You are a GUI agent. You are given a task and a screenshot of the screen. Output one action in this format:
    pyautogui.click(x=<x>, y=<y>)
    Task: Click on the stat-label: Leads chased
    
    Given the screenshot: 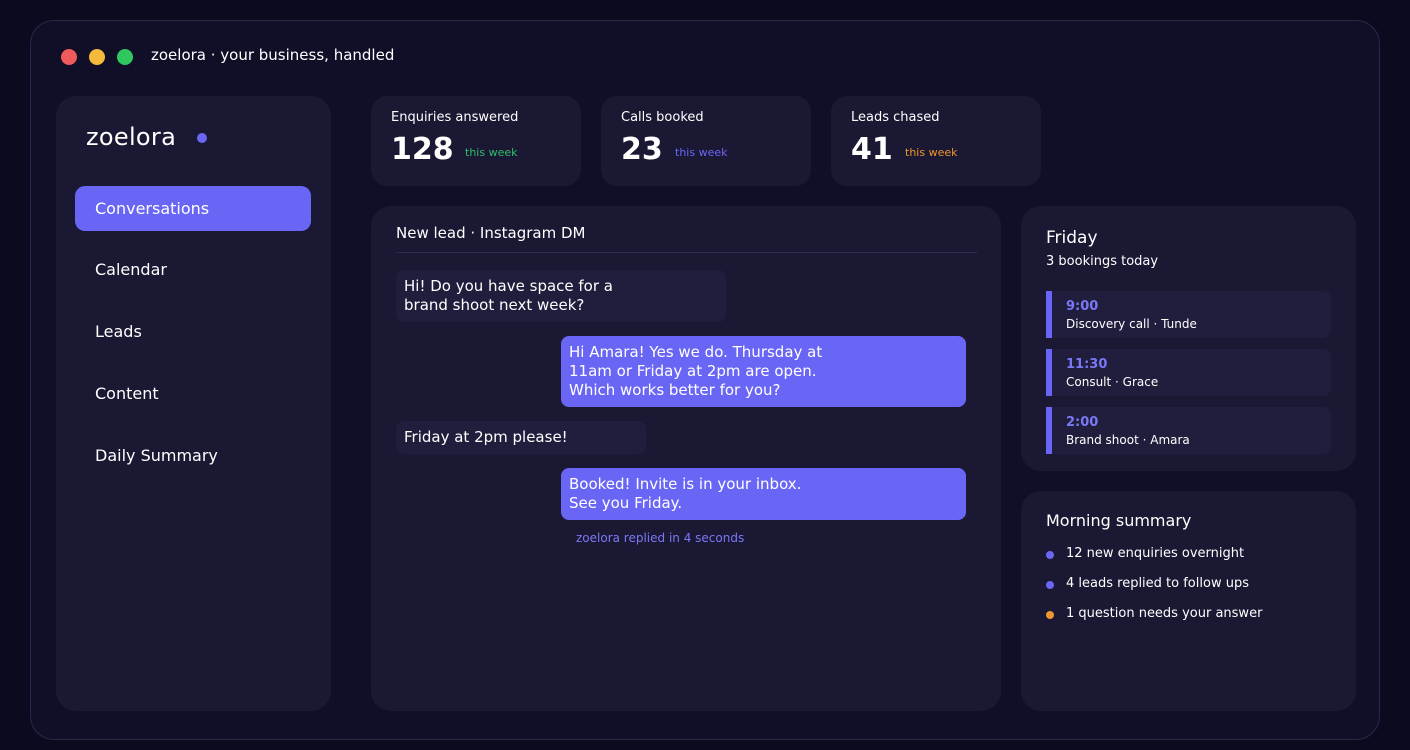 What is the action you would take?
    pyautogui.click(x=895, y=117)
    